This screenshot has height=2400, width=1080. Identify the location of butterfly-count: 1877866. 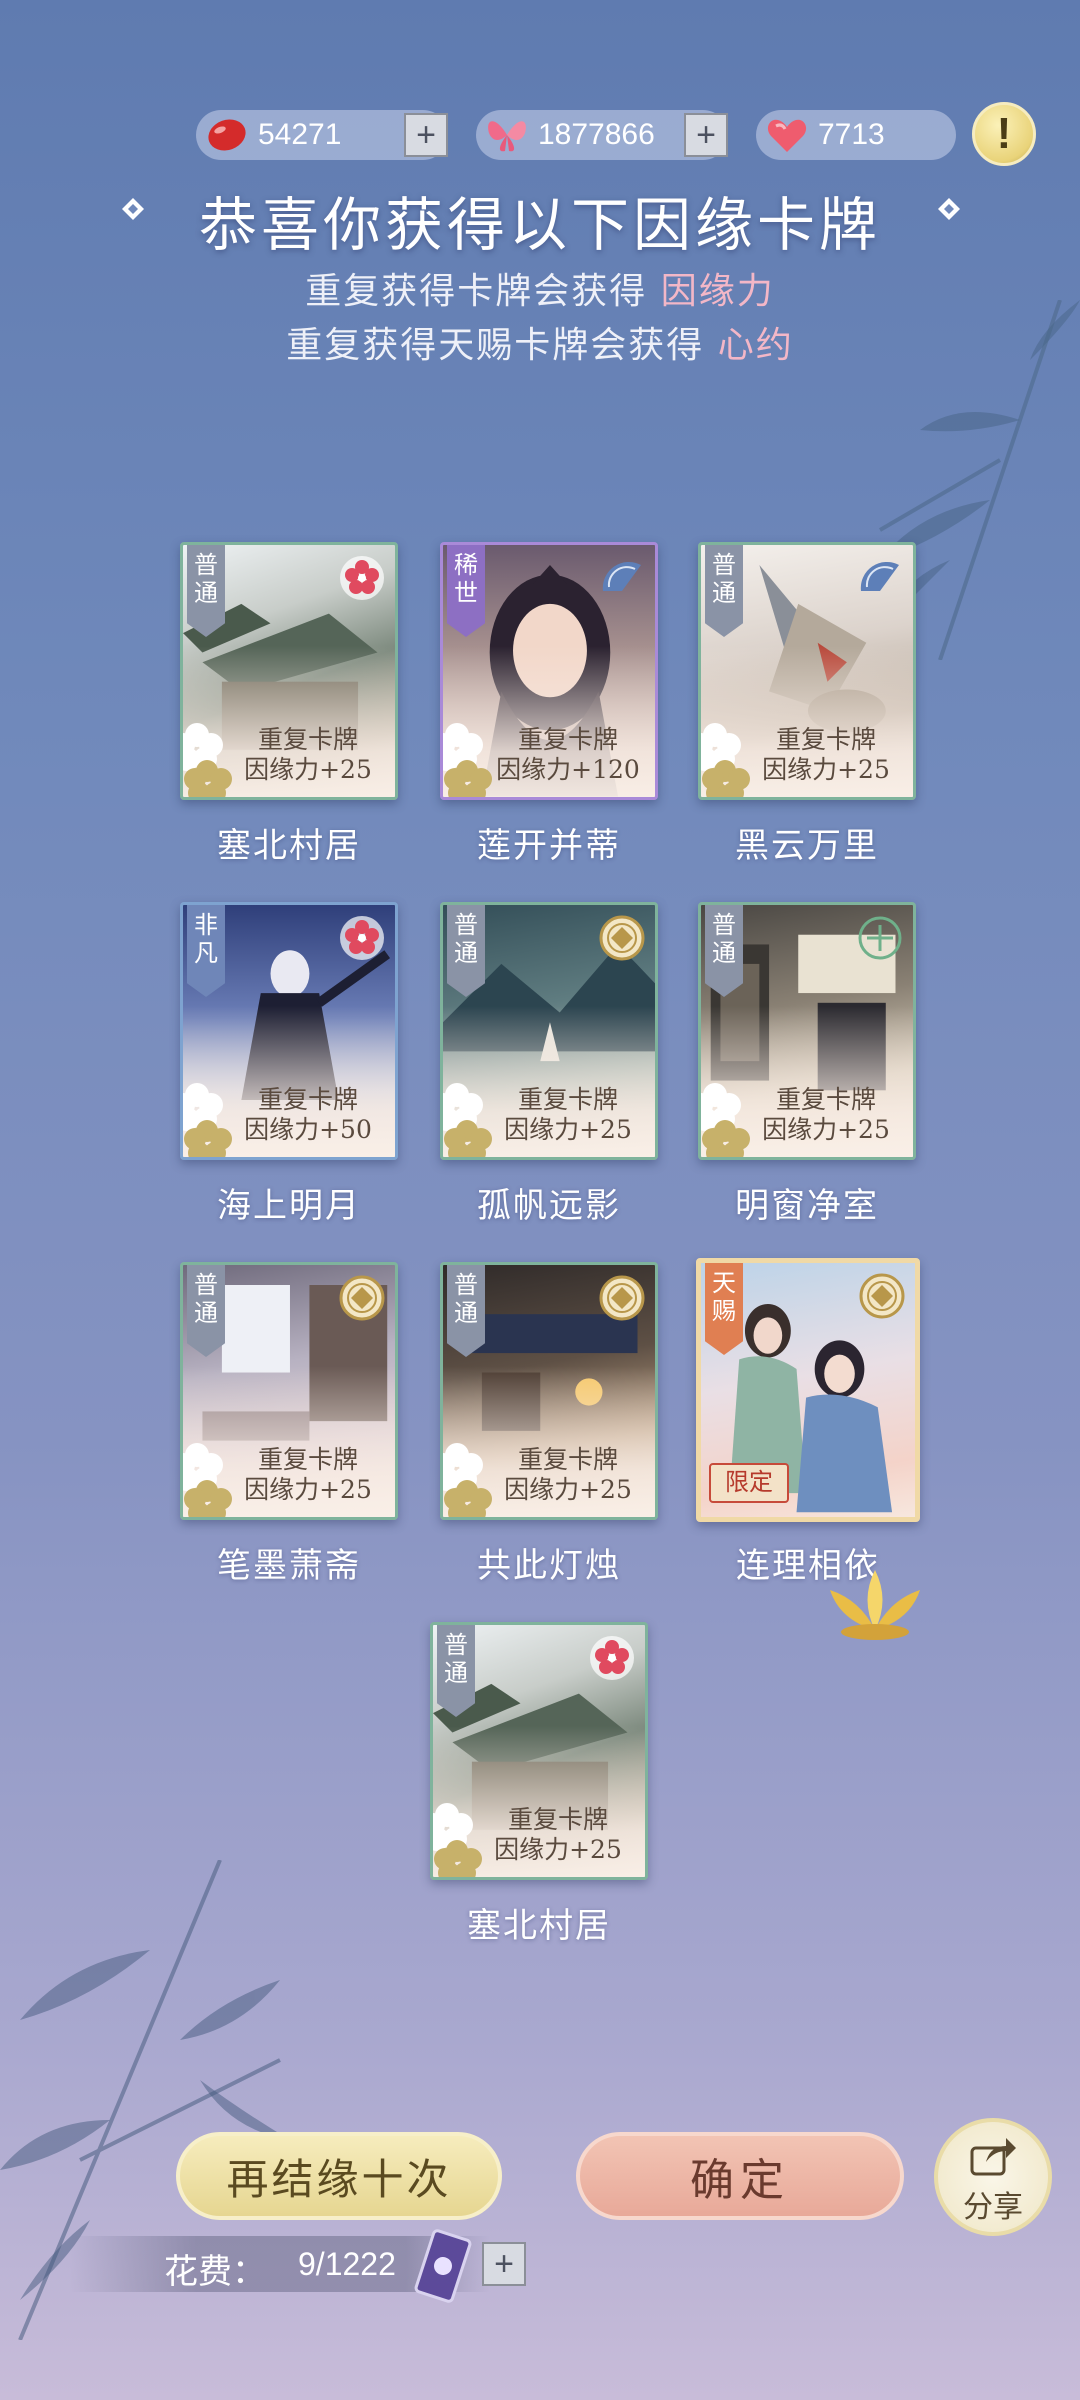
(596, 134).